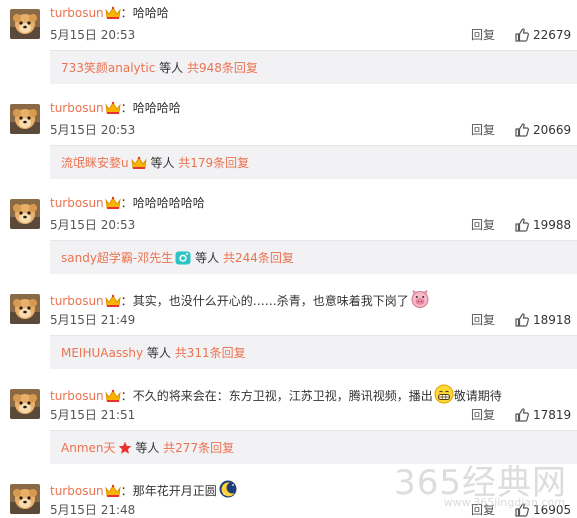 Image resolution: width=577 pixels, height=518 pixels. What do you see at coordinates (313, 257) in the screenshot?
I see `sub-replies-summary: sandy超学霸-邓先生 等人 共244条回复` at bounding box center [313, 257].